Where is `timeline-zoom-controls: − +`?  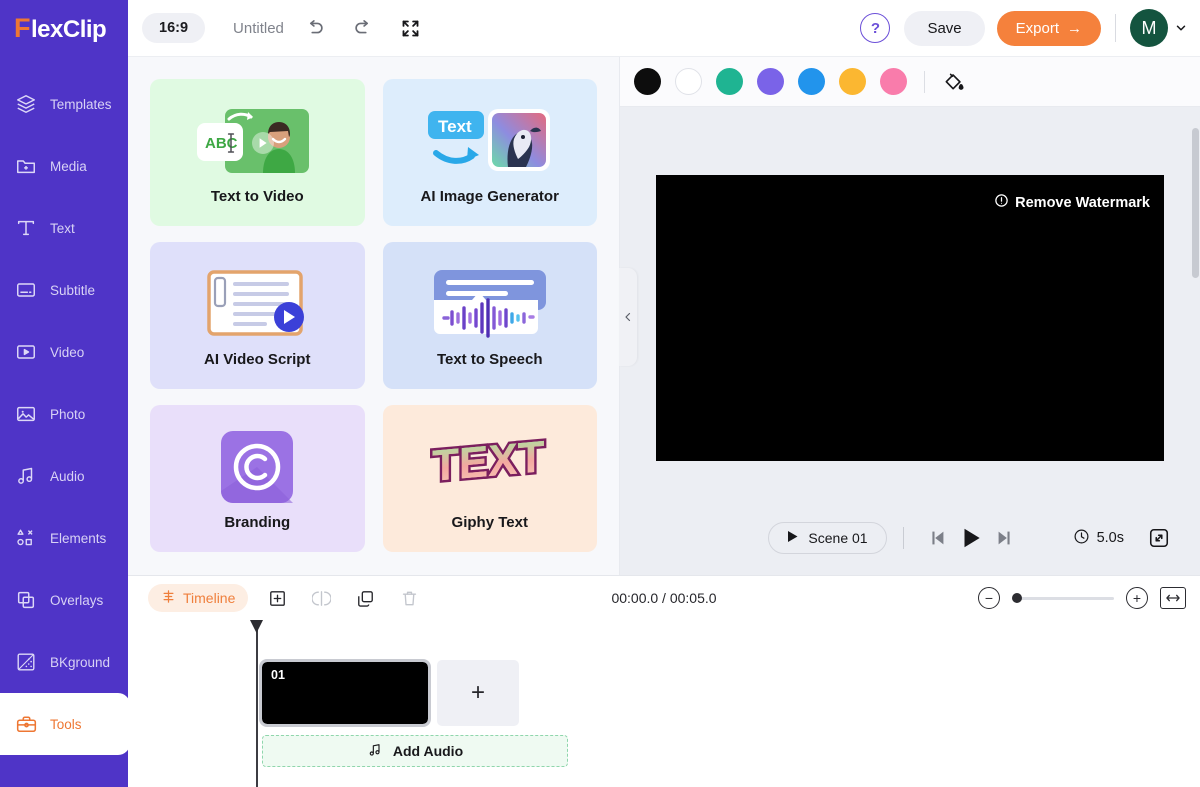 timeline-zoom-controls: − + is located at coordinates (1082, 598).